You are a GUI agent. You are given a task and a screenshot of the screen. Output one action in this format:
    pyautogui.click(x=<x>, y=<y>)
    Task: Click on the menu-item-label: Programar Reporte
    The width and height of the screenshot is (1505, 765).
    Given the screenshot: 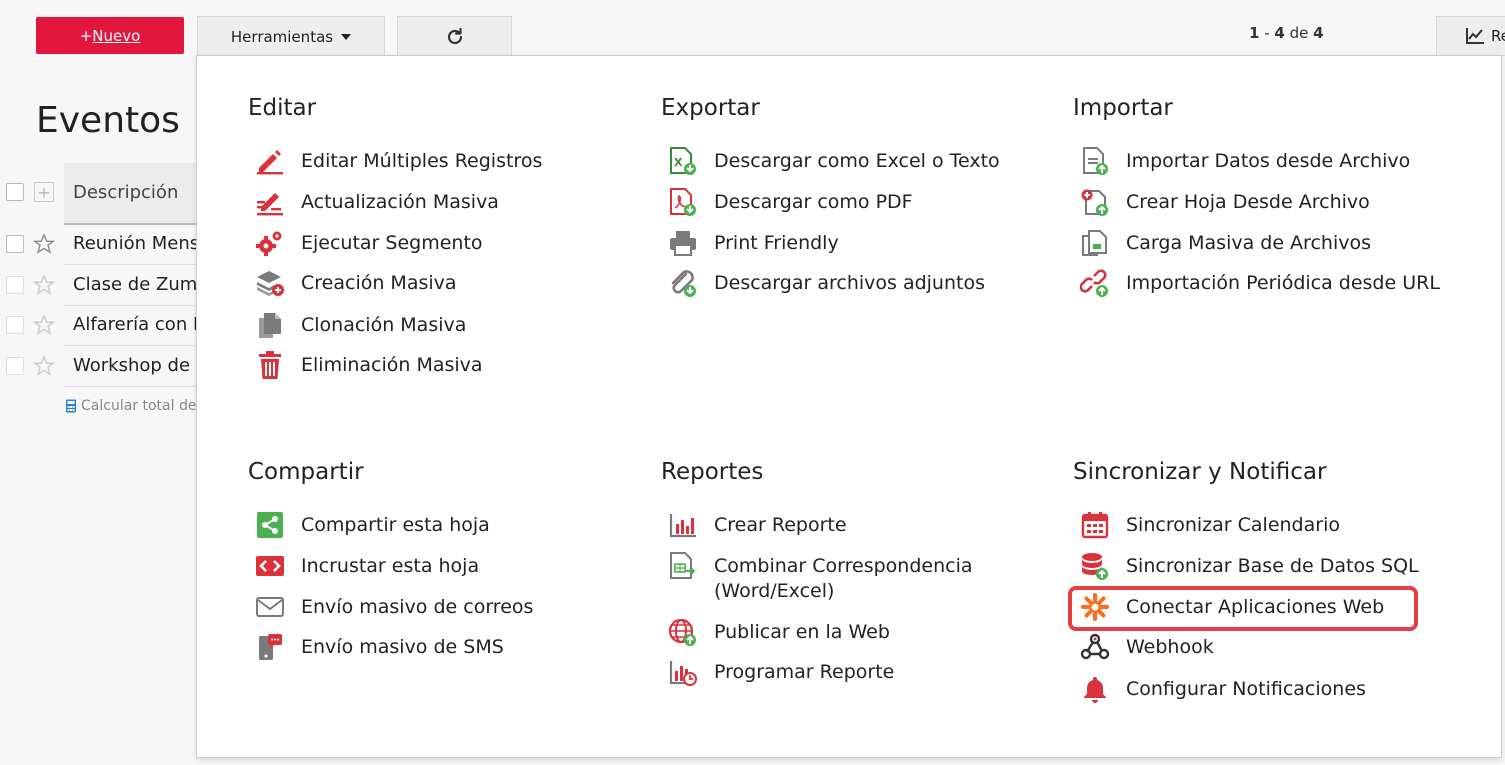 What is the action you would take?
    pyautogui.click(x=804, y=672)
    